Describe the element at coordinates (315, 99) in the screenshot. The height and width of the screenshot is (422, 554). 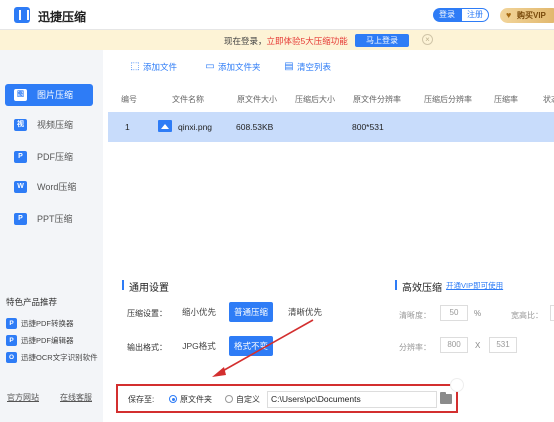
I see `col-header-compressed-size: 压缩后大小` at that location.